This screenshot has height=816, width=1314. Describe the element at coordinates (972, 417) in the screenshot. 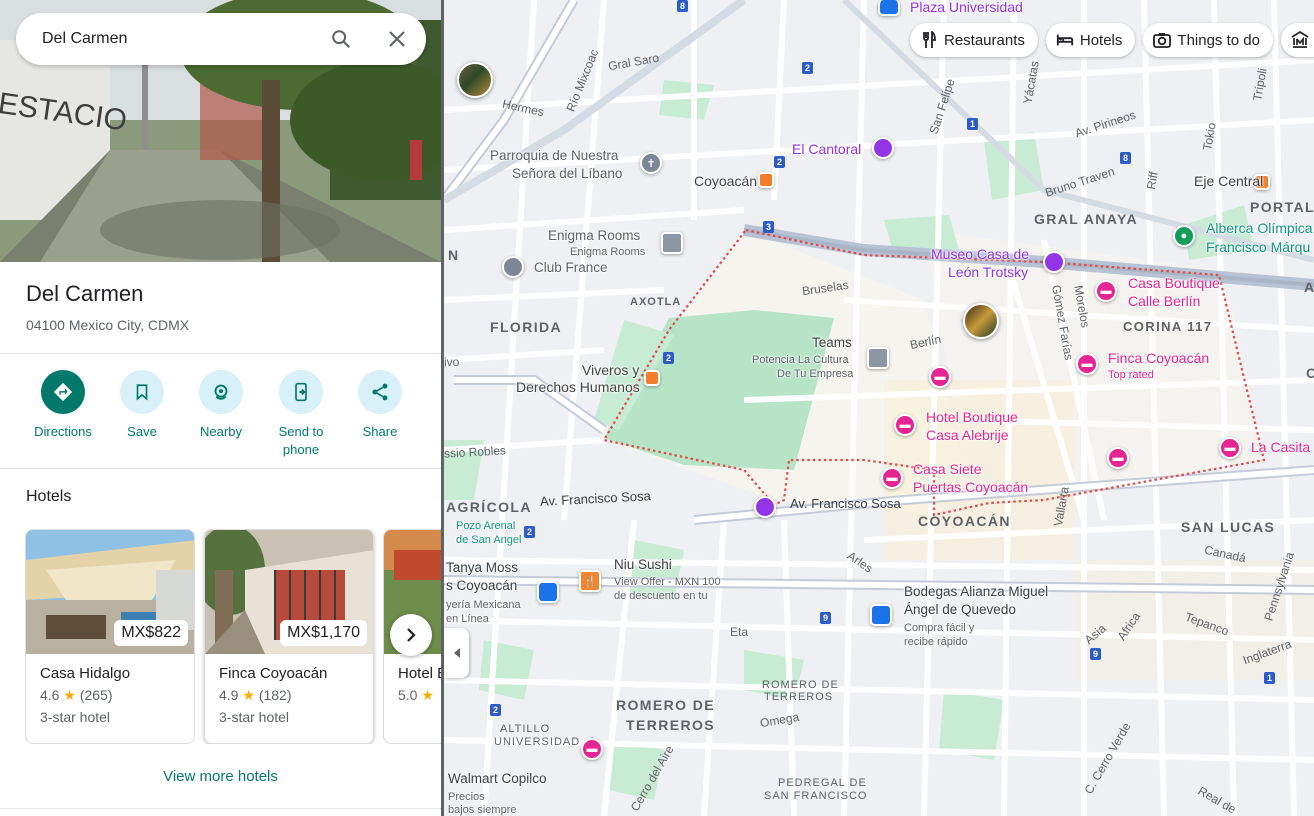

I see `poi-label: Hotel Boutique` at that location.